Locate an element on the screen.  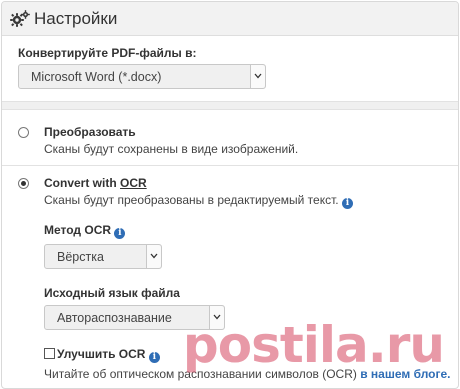
ocr-method-select: Вёрстка is located at coordinates (103, 256).